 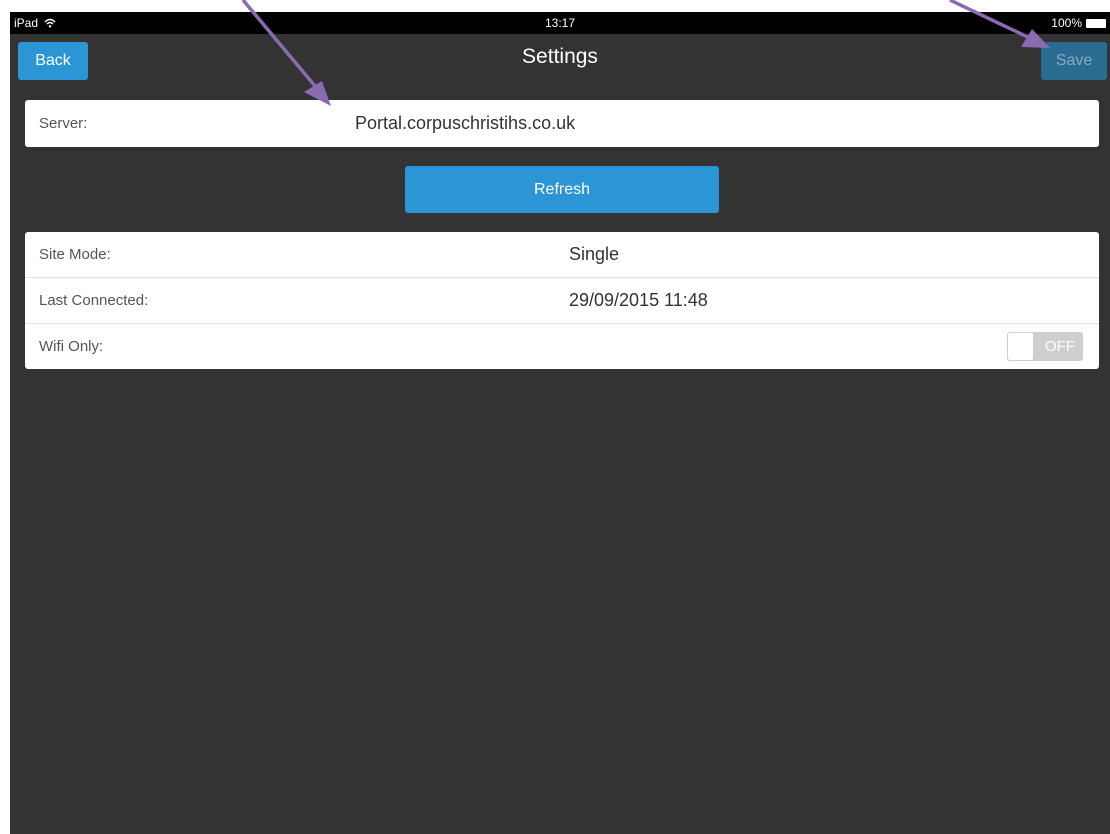 I want to click on status-time: 13:17, so click(x=560, y=23).